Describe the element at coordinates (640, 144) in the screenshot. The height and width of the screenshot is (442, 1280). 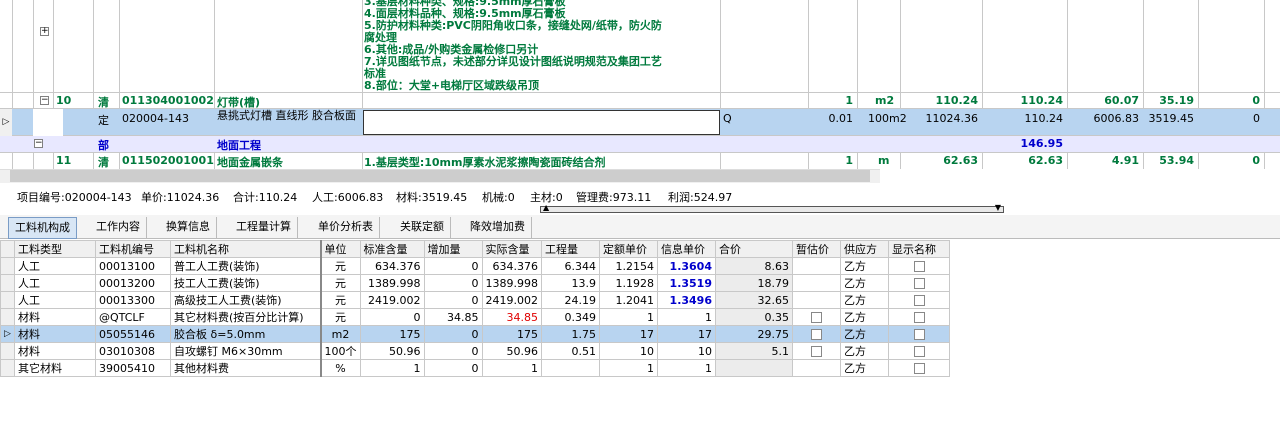
I see `table-row-section: − 部 地面工程 146.95` at that location.